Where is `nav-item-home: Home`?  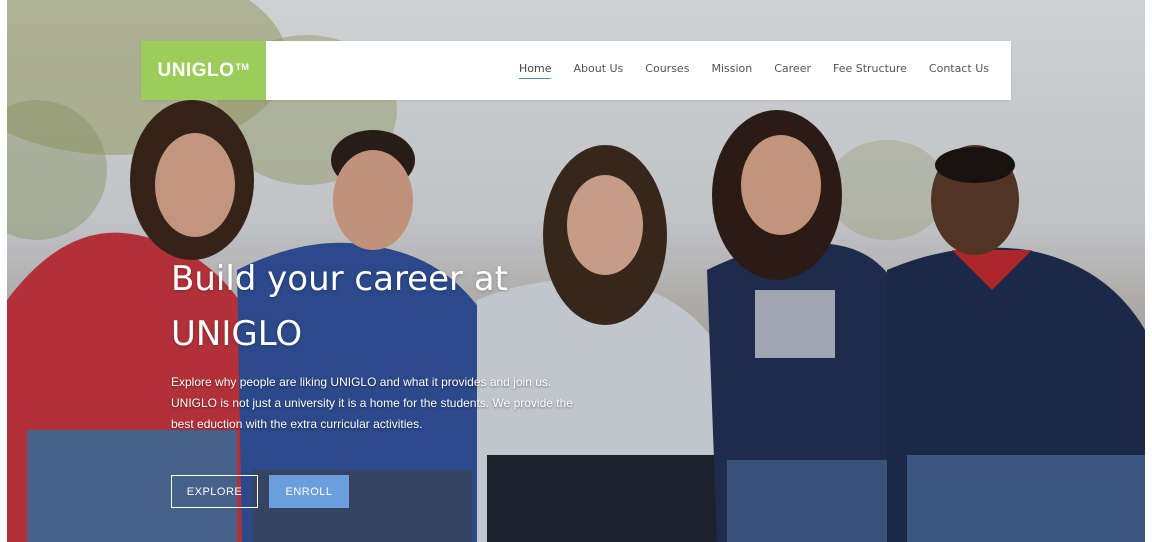 nav-item-home: Home is located at coordinates (535, 70).